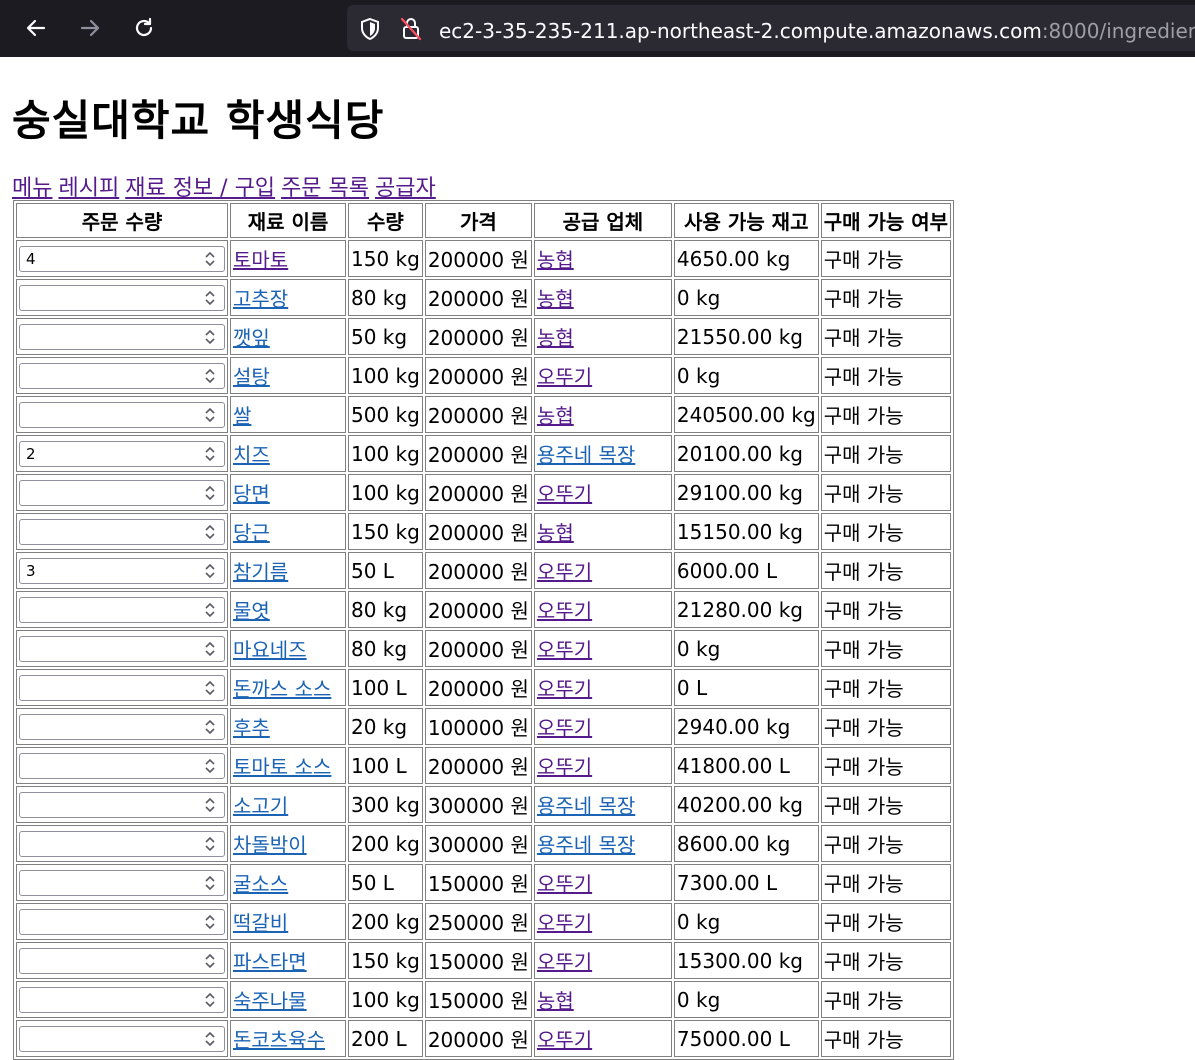  Describe the element at coordinates (251, 455) in the screenshot. I see `ingredient-link: 치즈` at that location.